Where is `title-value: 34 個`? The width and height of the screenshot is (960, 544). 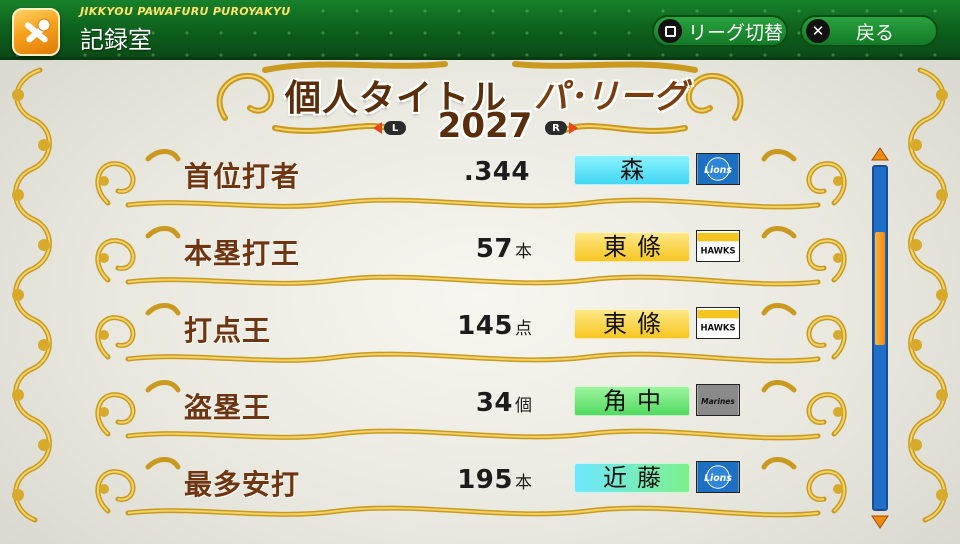
title-value: 34 個 is located at coordinates (504, 403).